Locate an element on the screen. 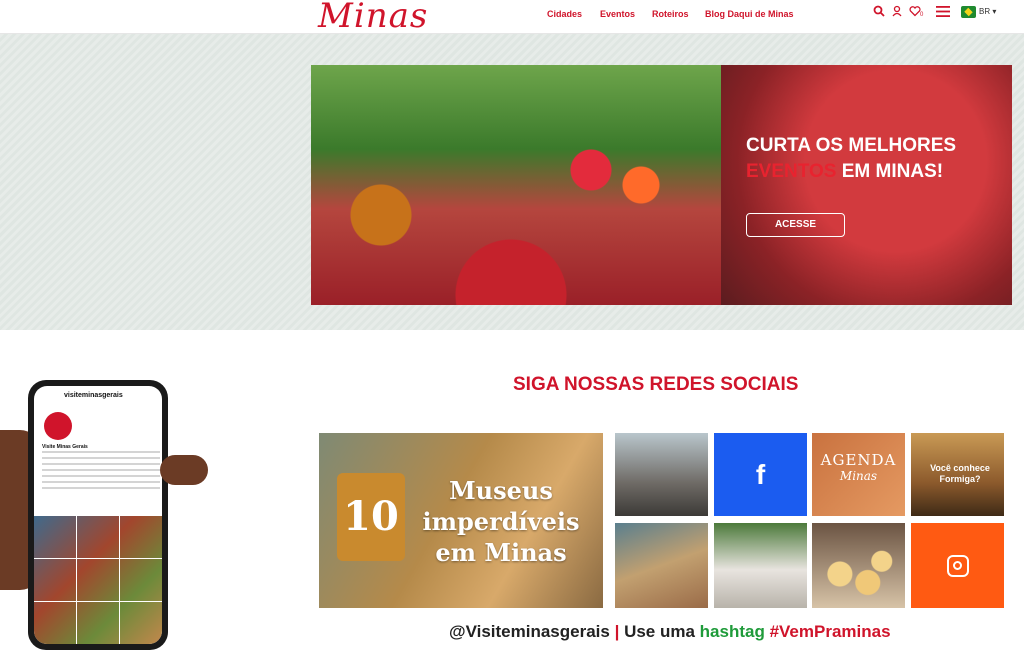  phone-screen: visiteminasgerais Visite Minas Gerais is located at coordinates (98, 515).